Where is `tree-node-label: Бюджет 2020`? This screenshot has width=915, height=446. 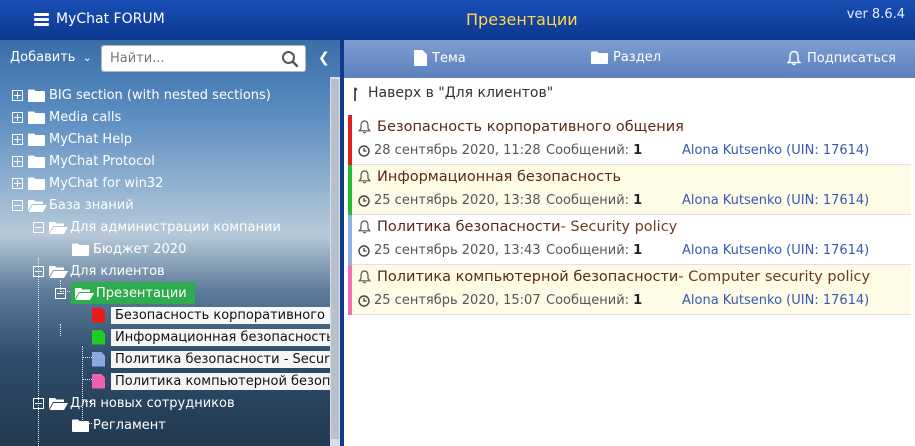 tree-node-label: Бюджет 2020 is located at coordinates (140, 249).